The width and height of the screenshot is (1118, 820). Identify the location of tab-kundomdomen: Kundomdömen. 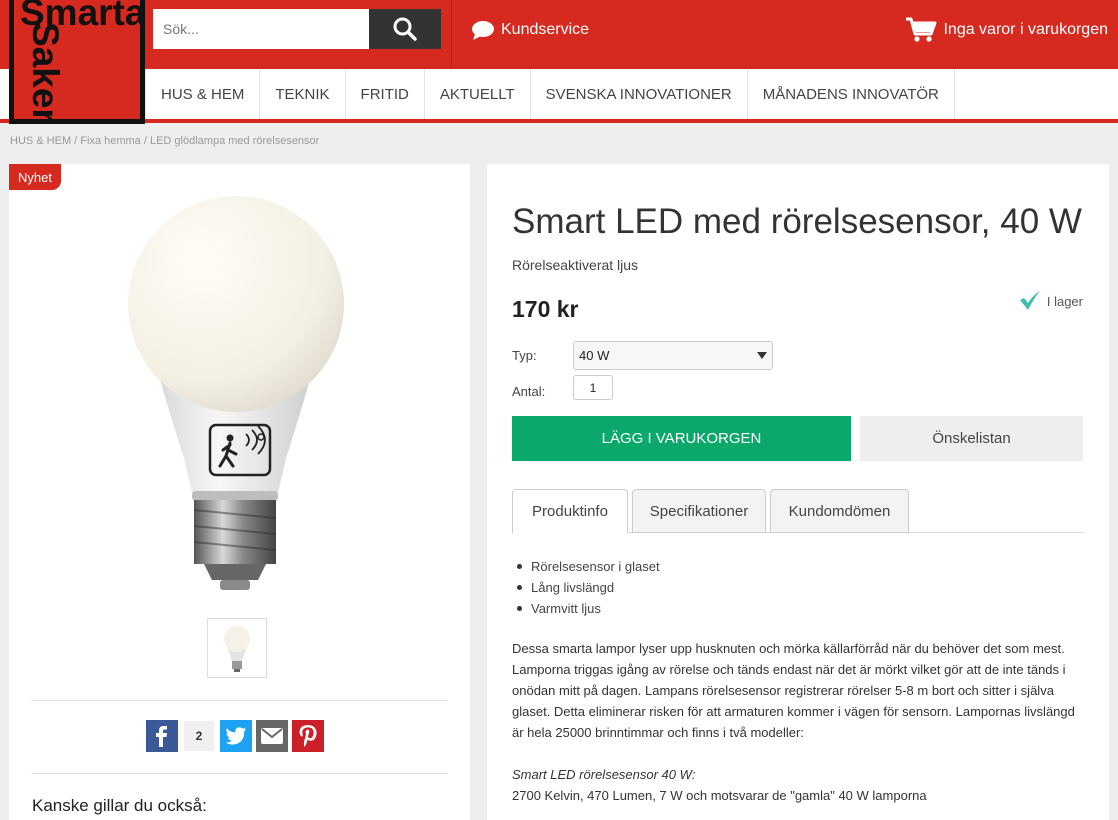
(839, 511).